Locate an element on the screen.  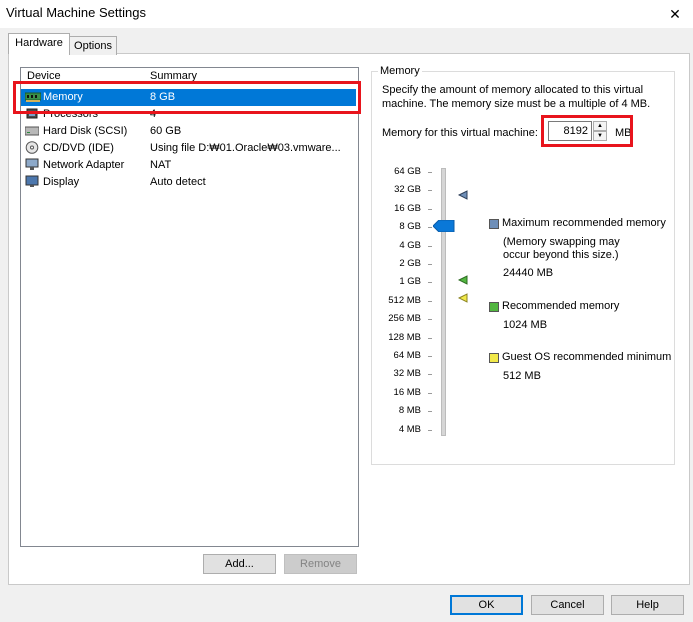
device-row-display: Display Auto detect is located at coordinates (188, 182).